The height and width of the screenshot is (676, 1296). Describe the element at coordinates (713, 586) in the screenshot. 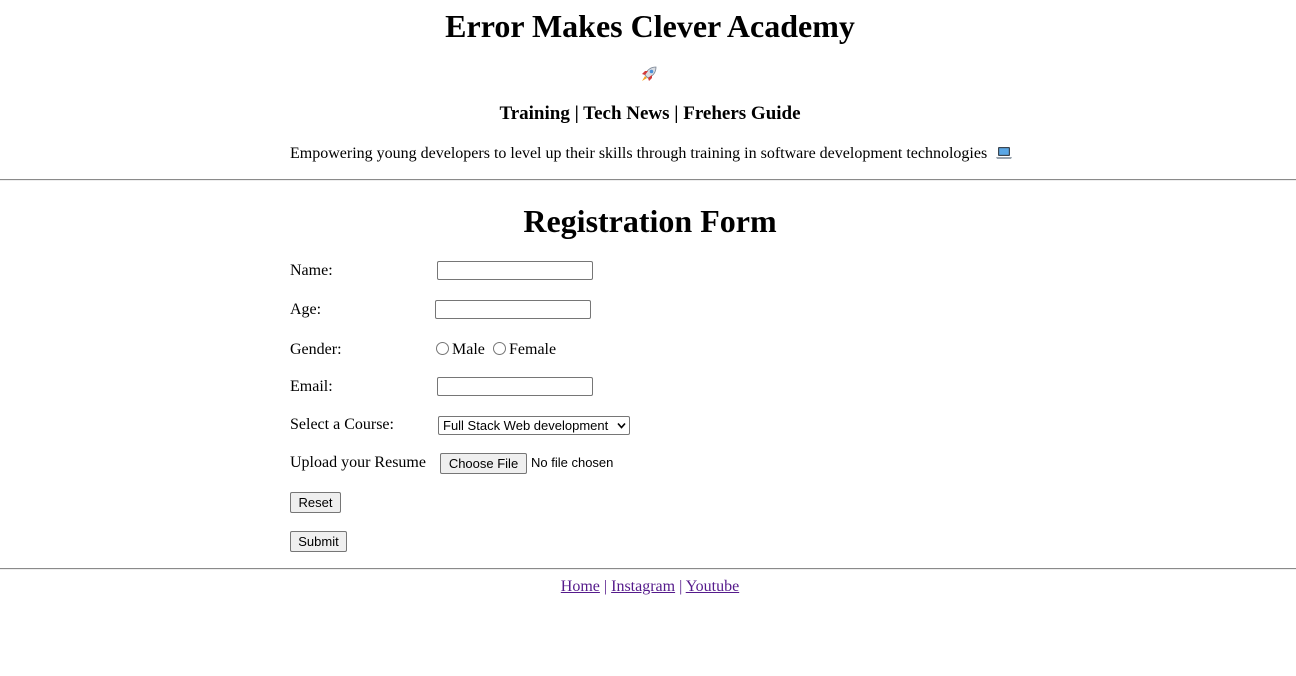

I see `footer-link-youtube: Youtube` at that location.